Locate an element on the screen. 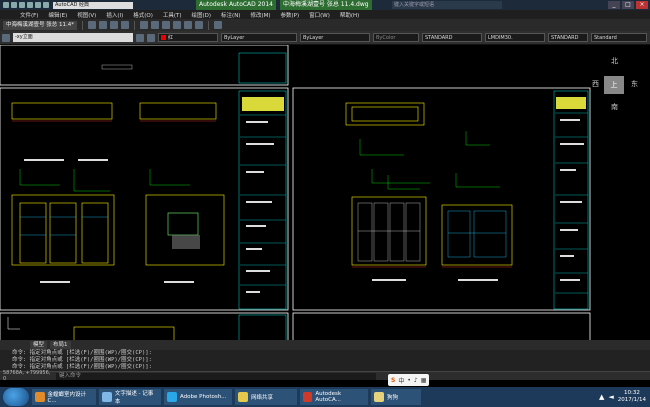  tab-layout1: 布局1 is located at coordinates (60, 345).